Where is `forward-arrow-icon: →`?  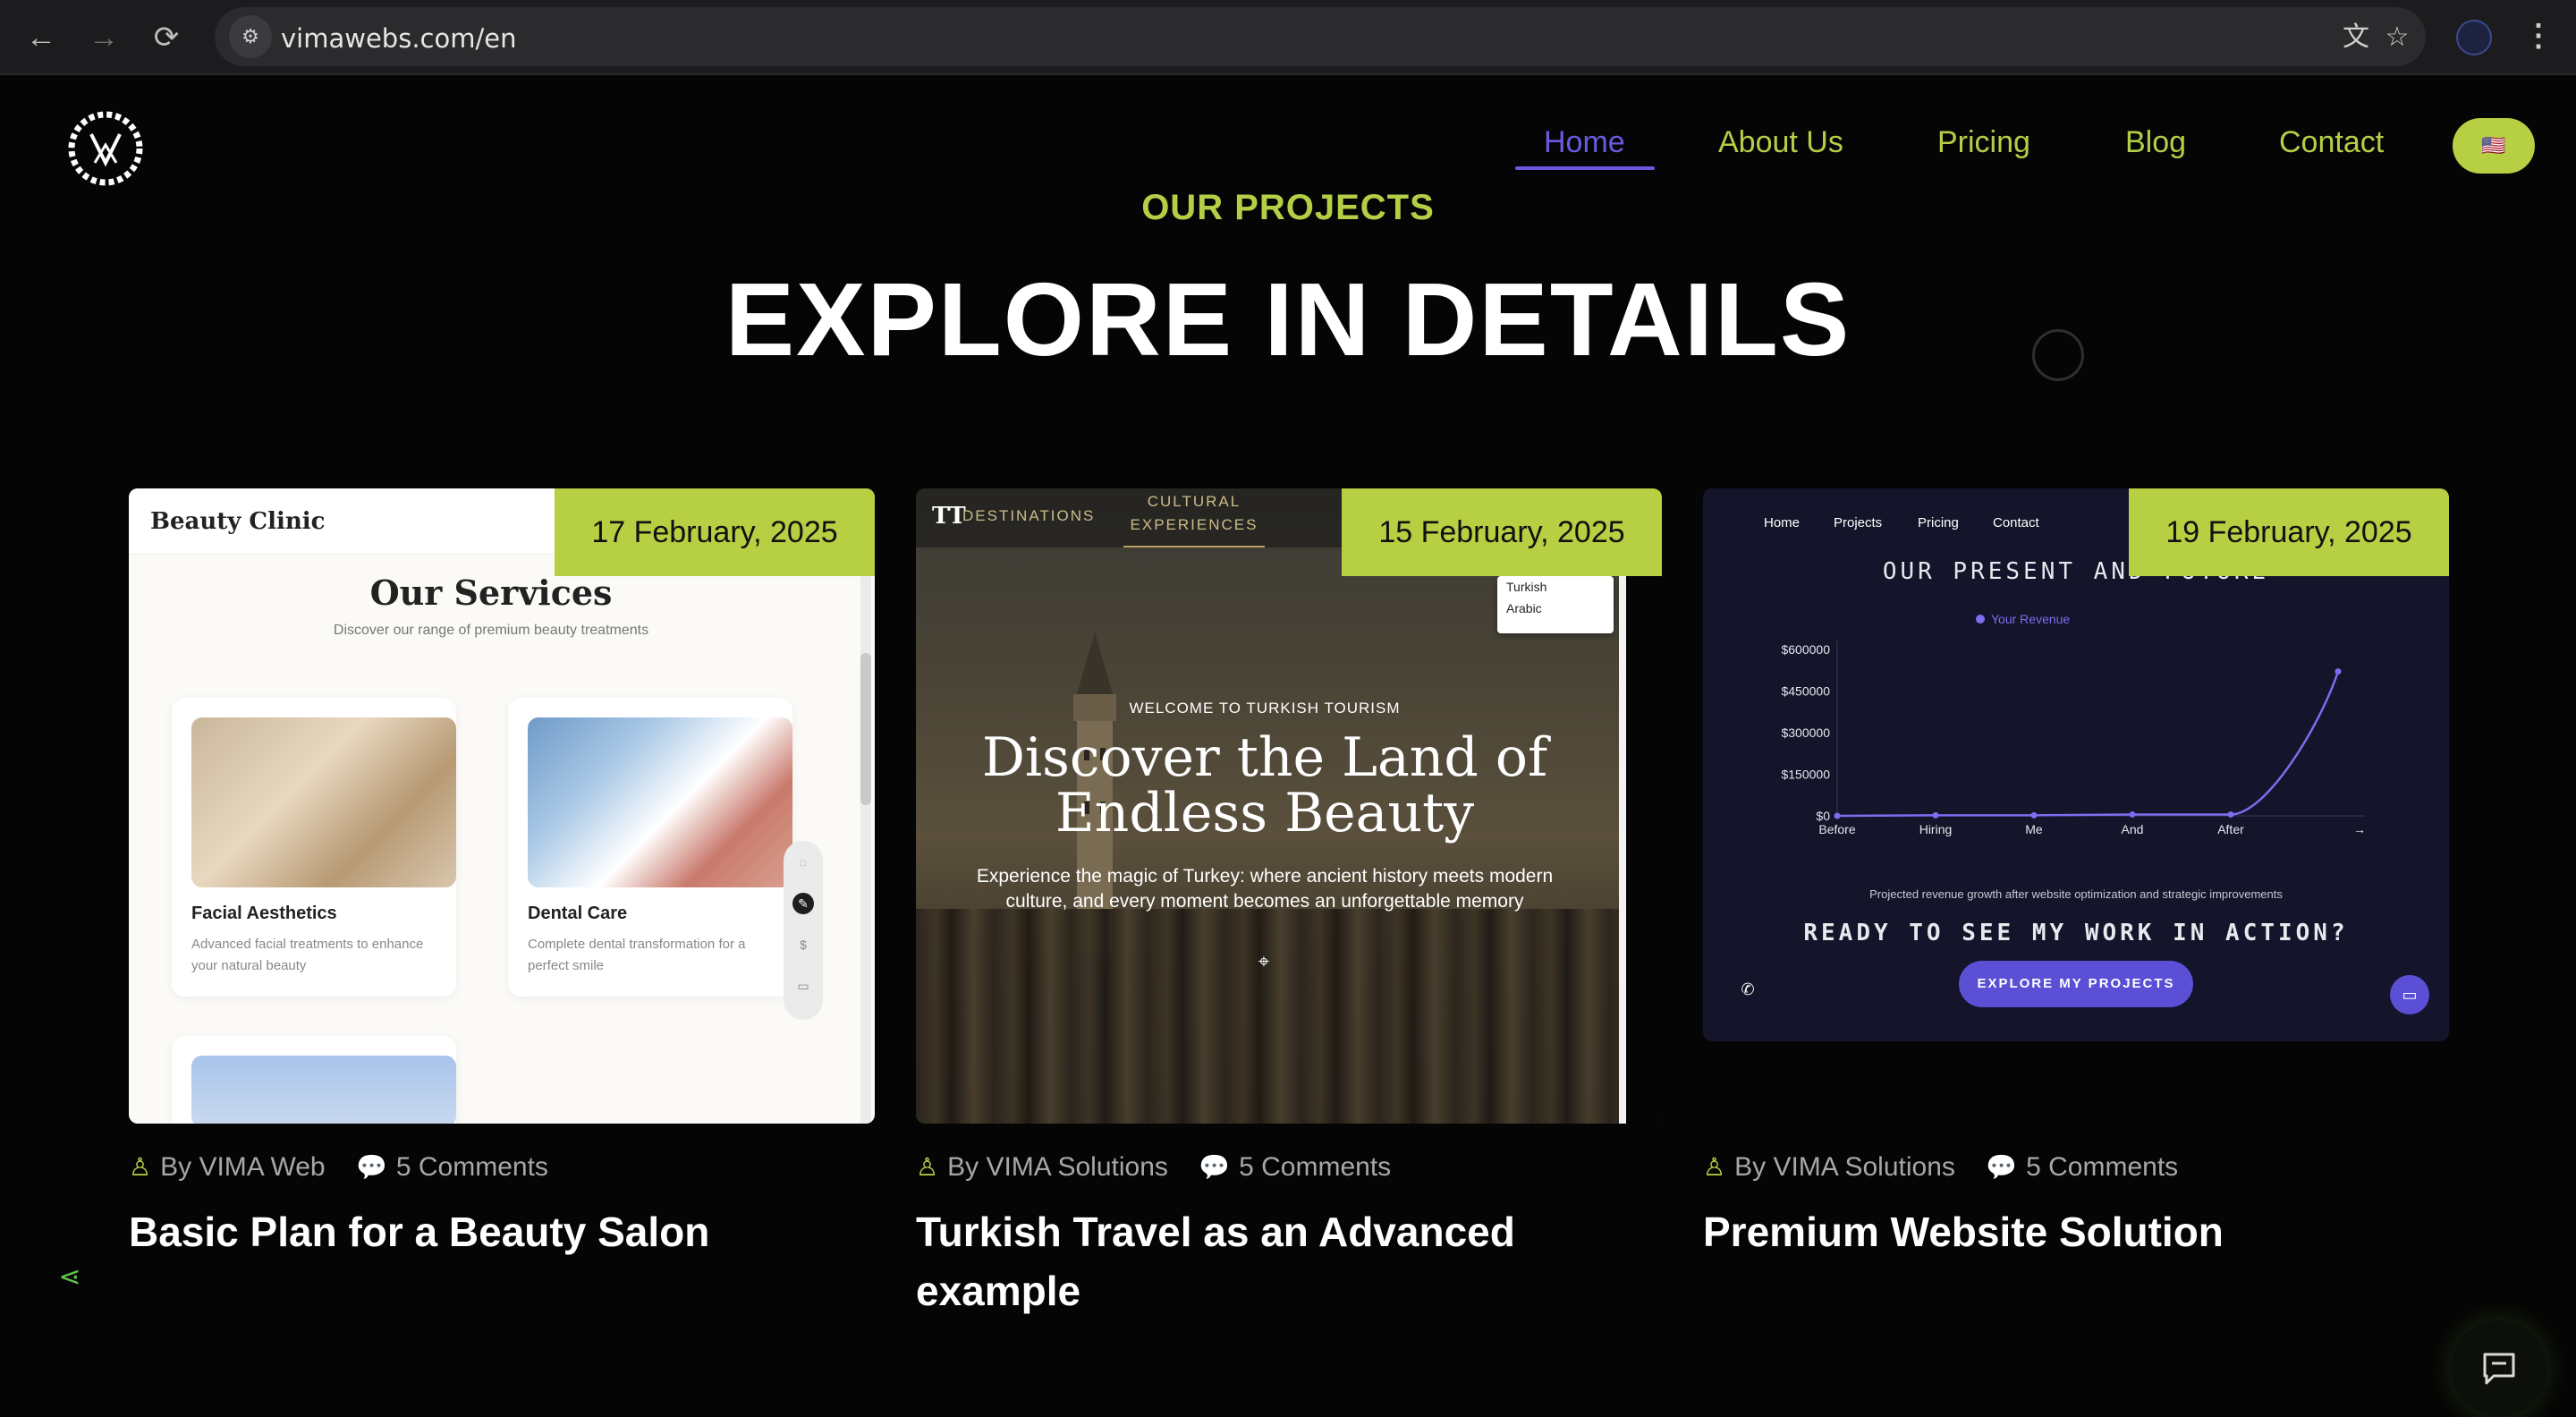 forward-arrow-icon: → is located at coordinates (103, 38).